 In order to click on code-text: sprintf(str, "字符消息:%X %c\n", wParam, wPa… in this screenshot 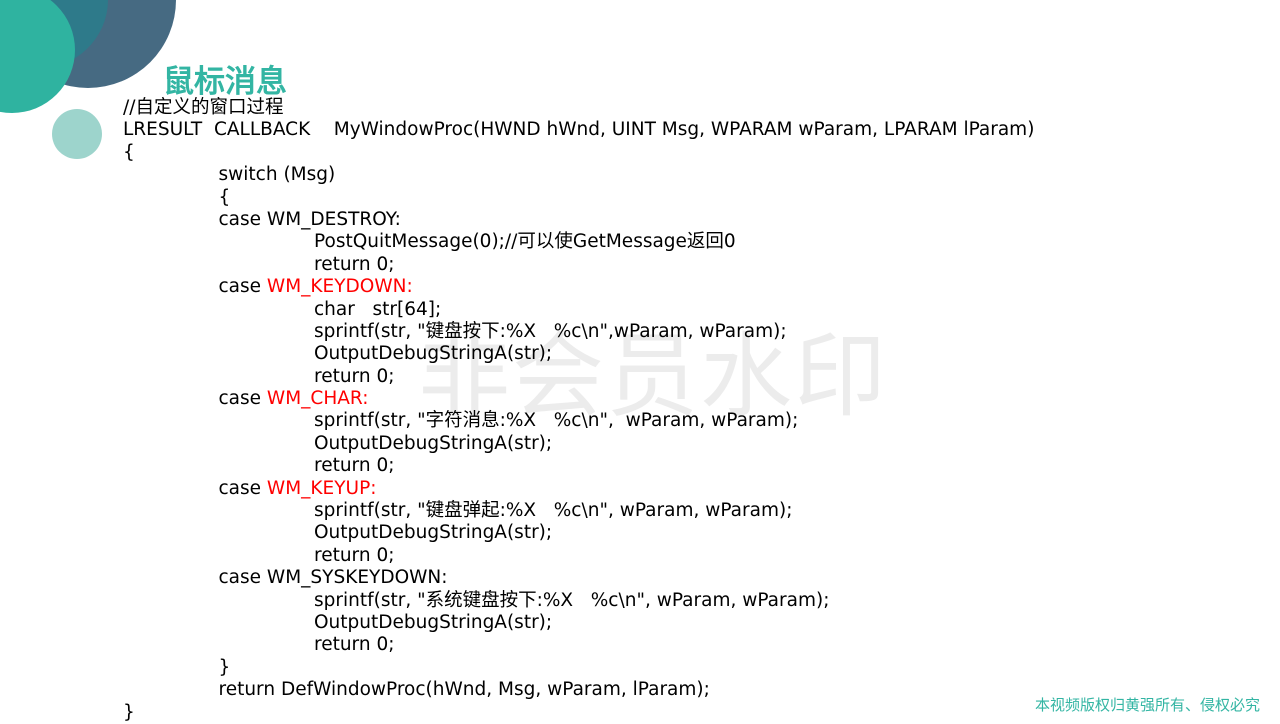, I will do `click(556, 421)`.